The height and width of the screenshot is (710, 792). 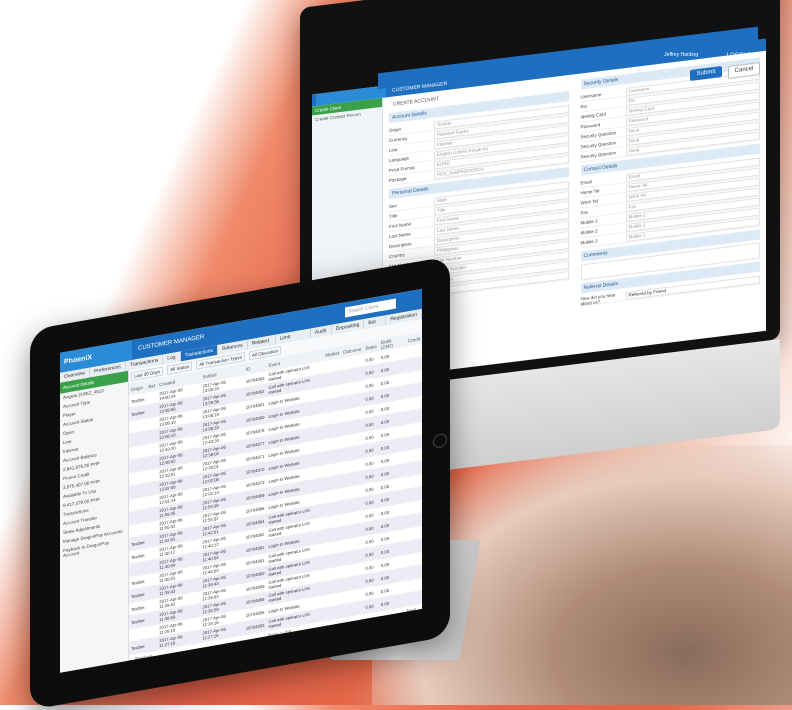 I want to click on field-label: Mobile 3, so click(x=589, y=242).